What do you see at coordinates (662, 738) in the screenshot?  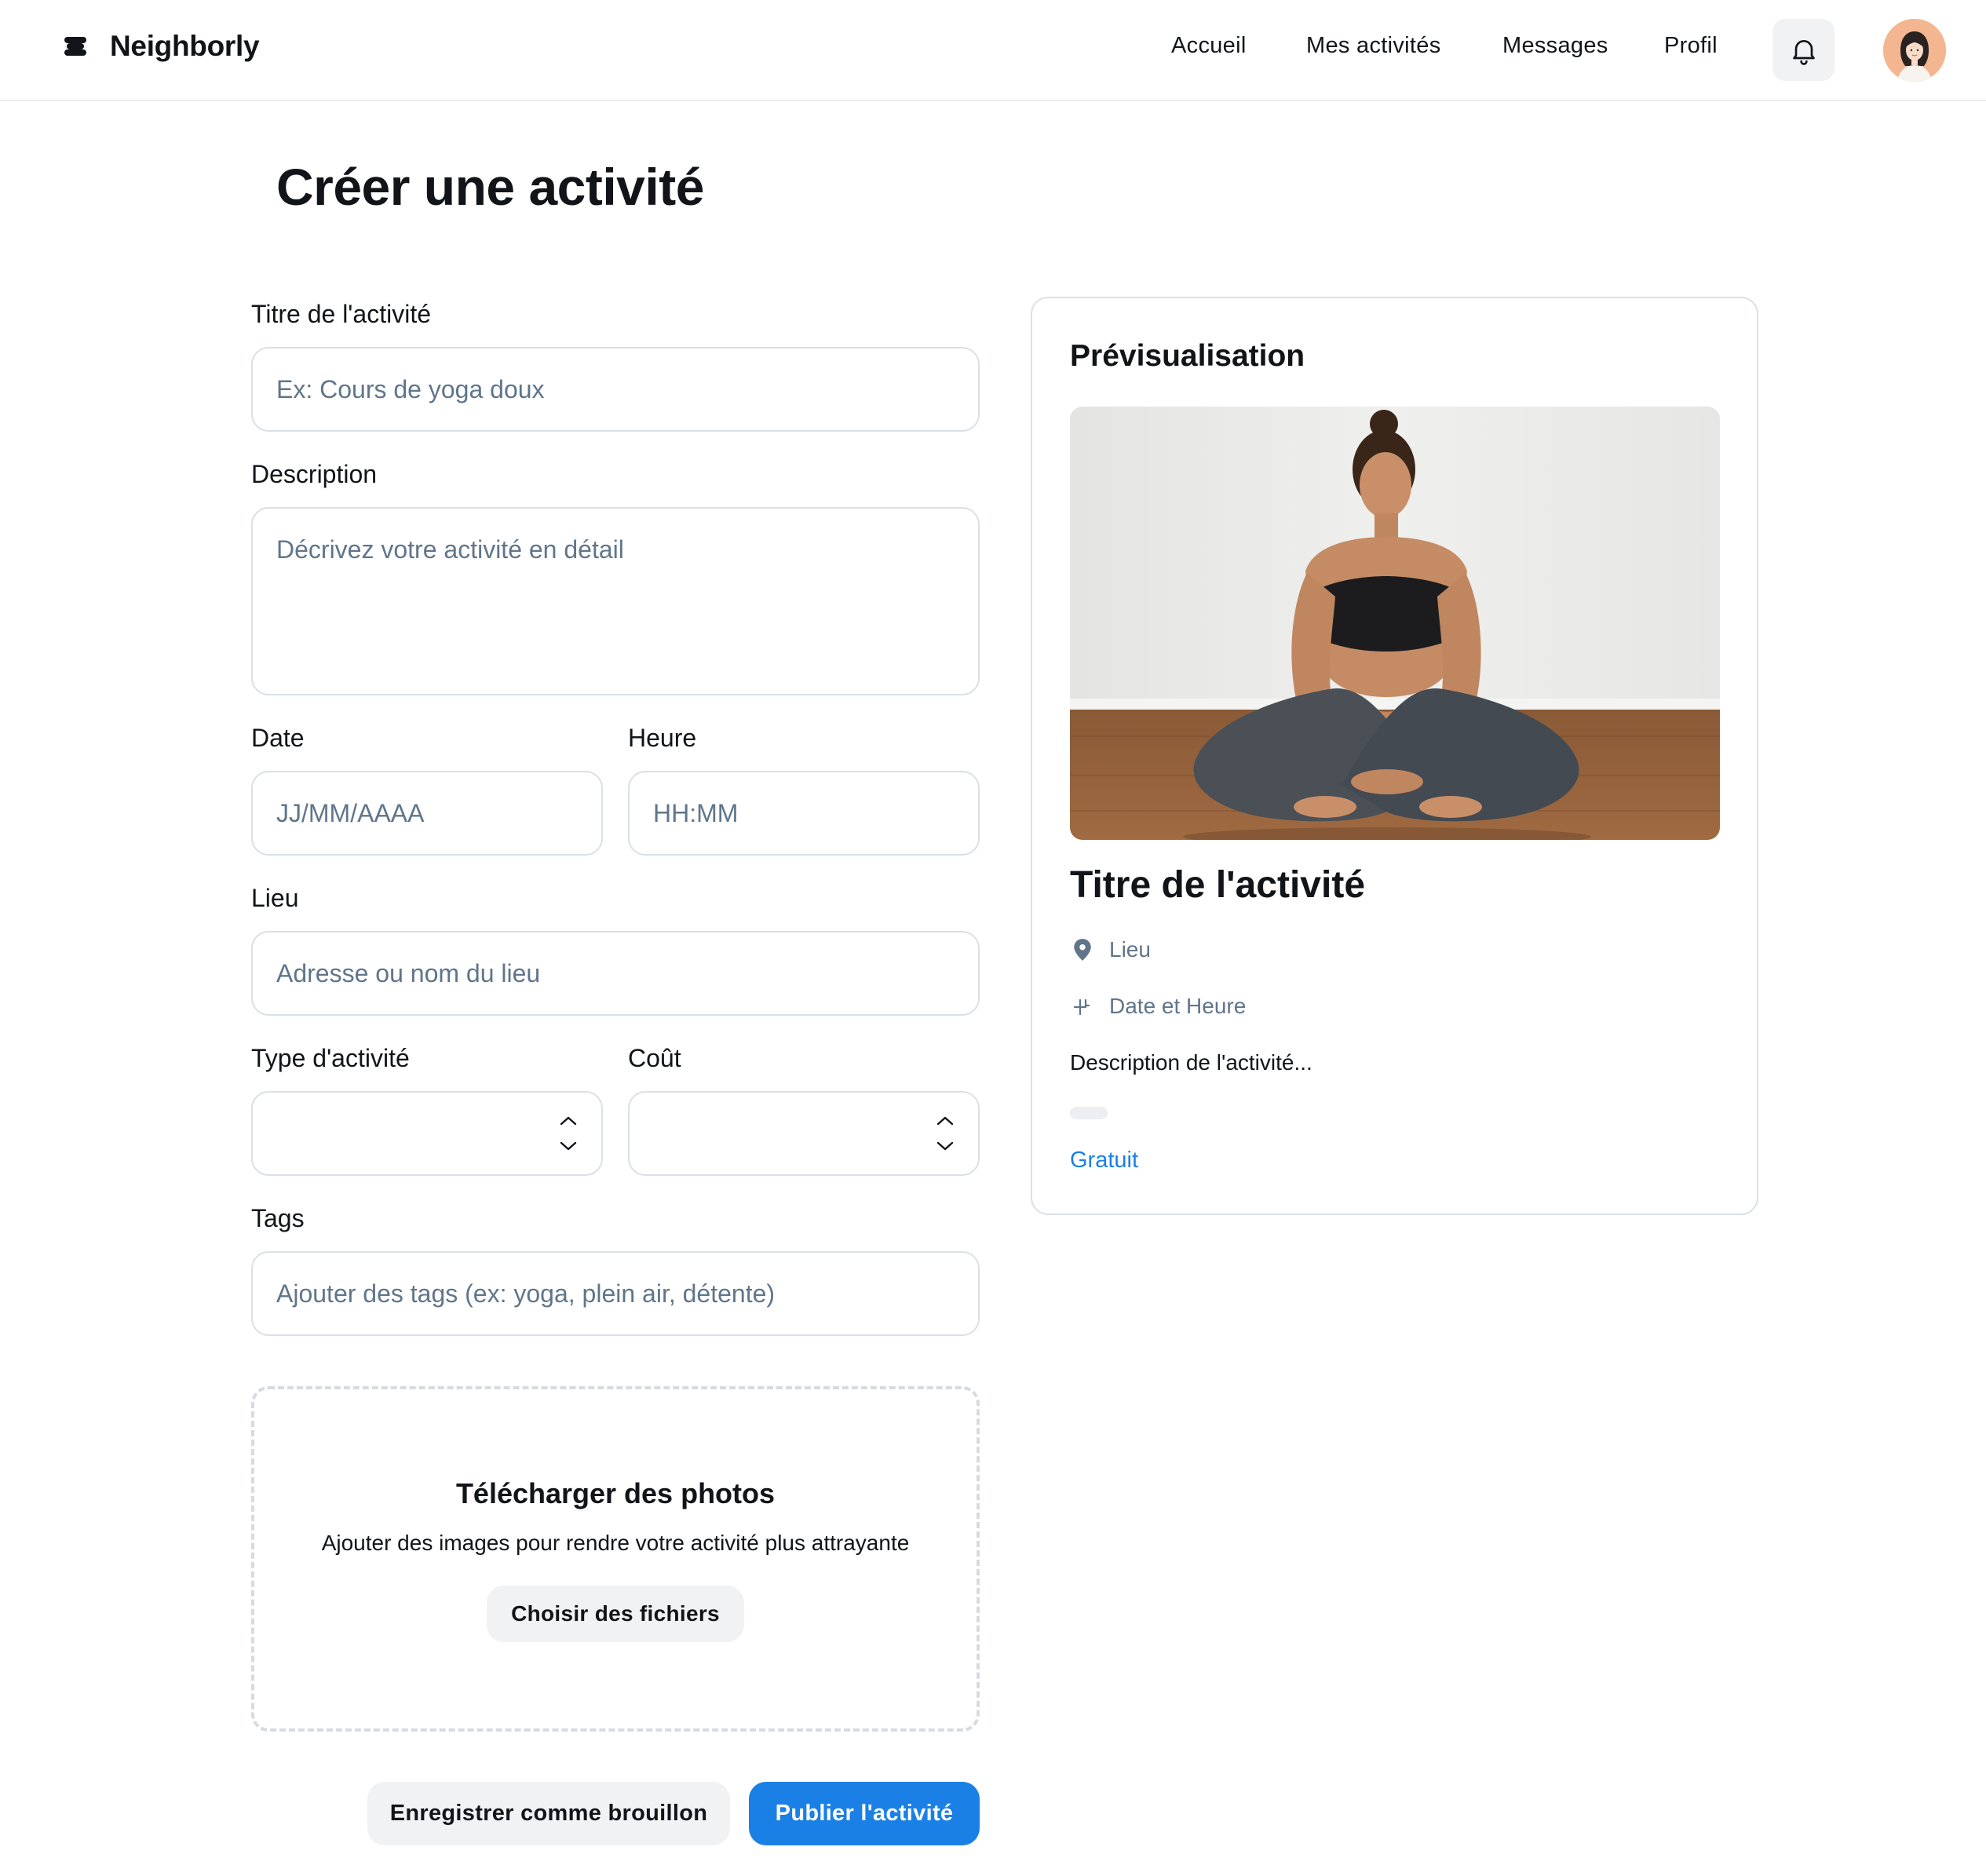 I see `time-label: Heure` at bounding box center [662, 738].